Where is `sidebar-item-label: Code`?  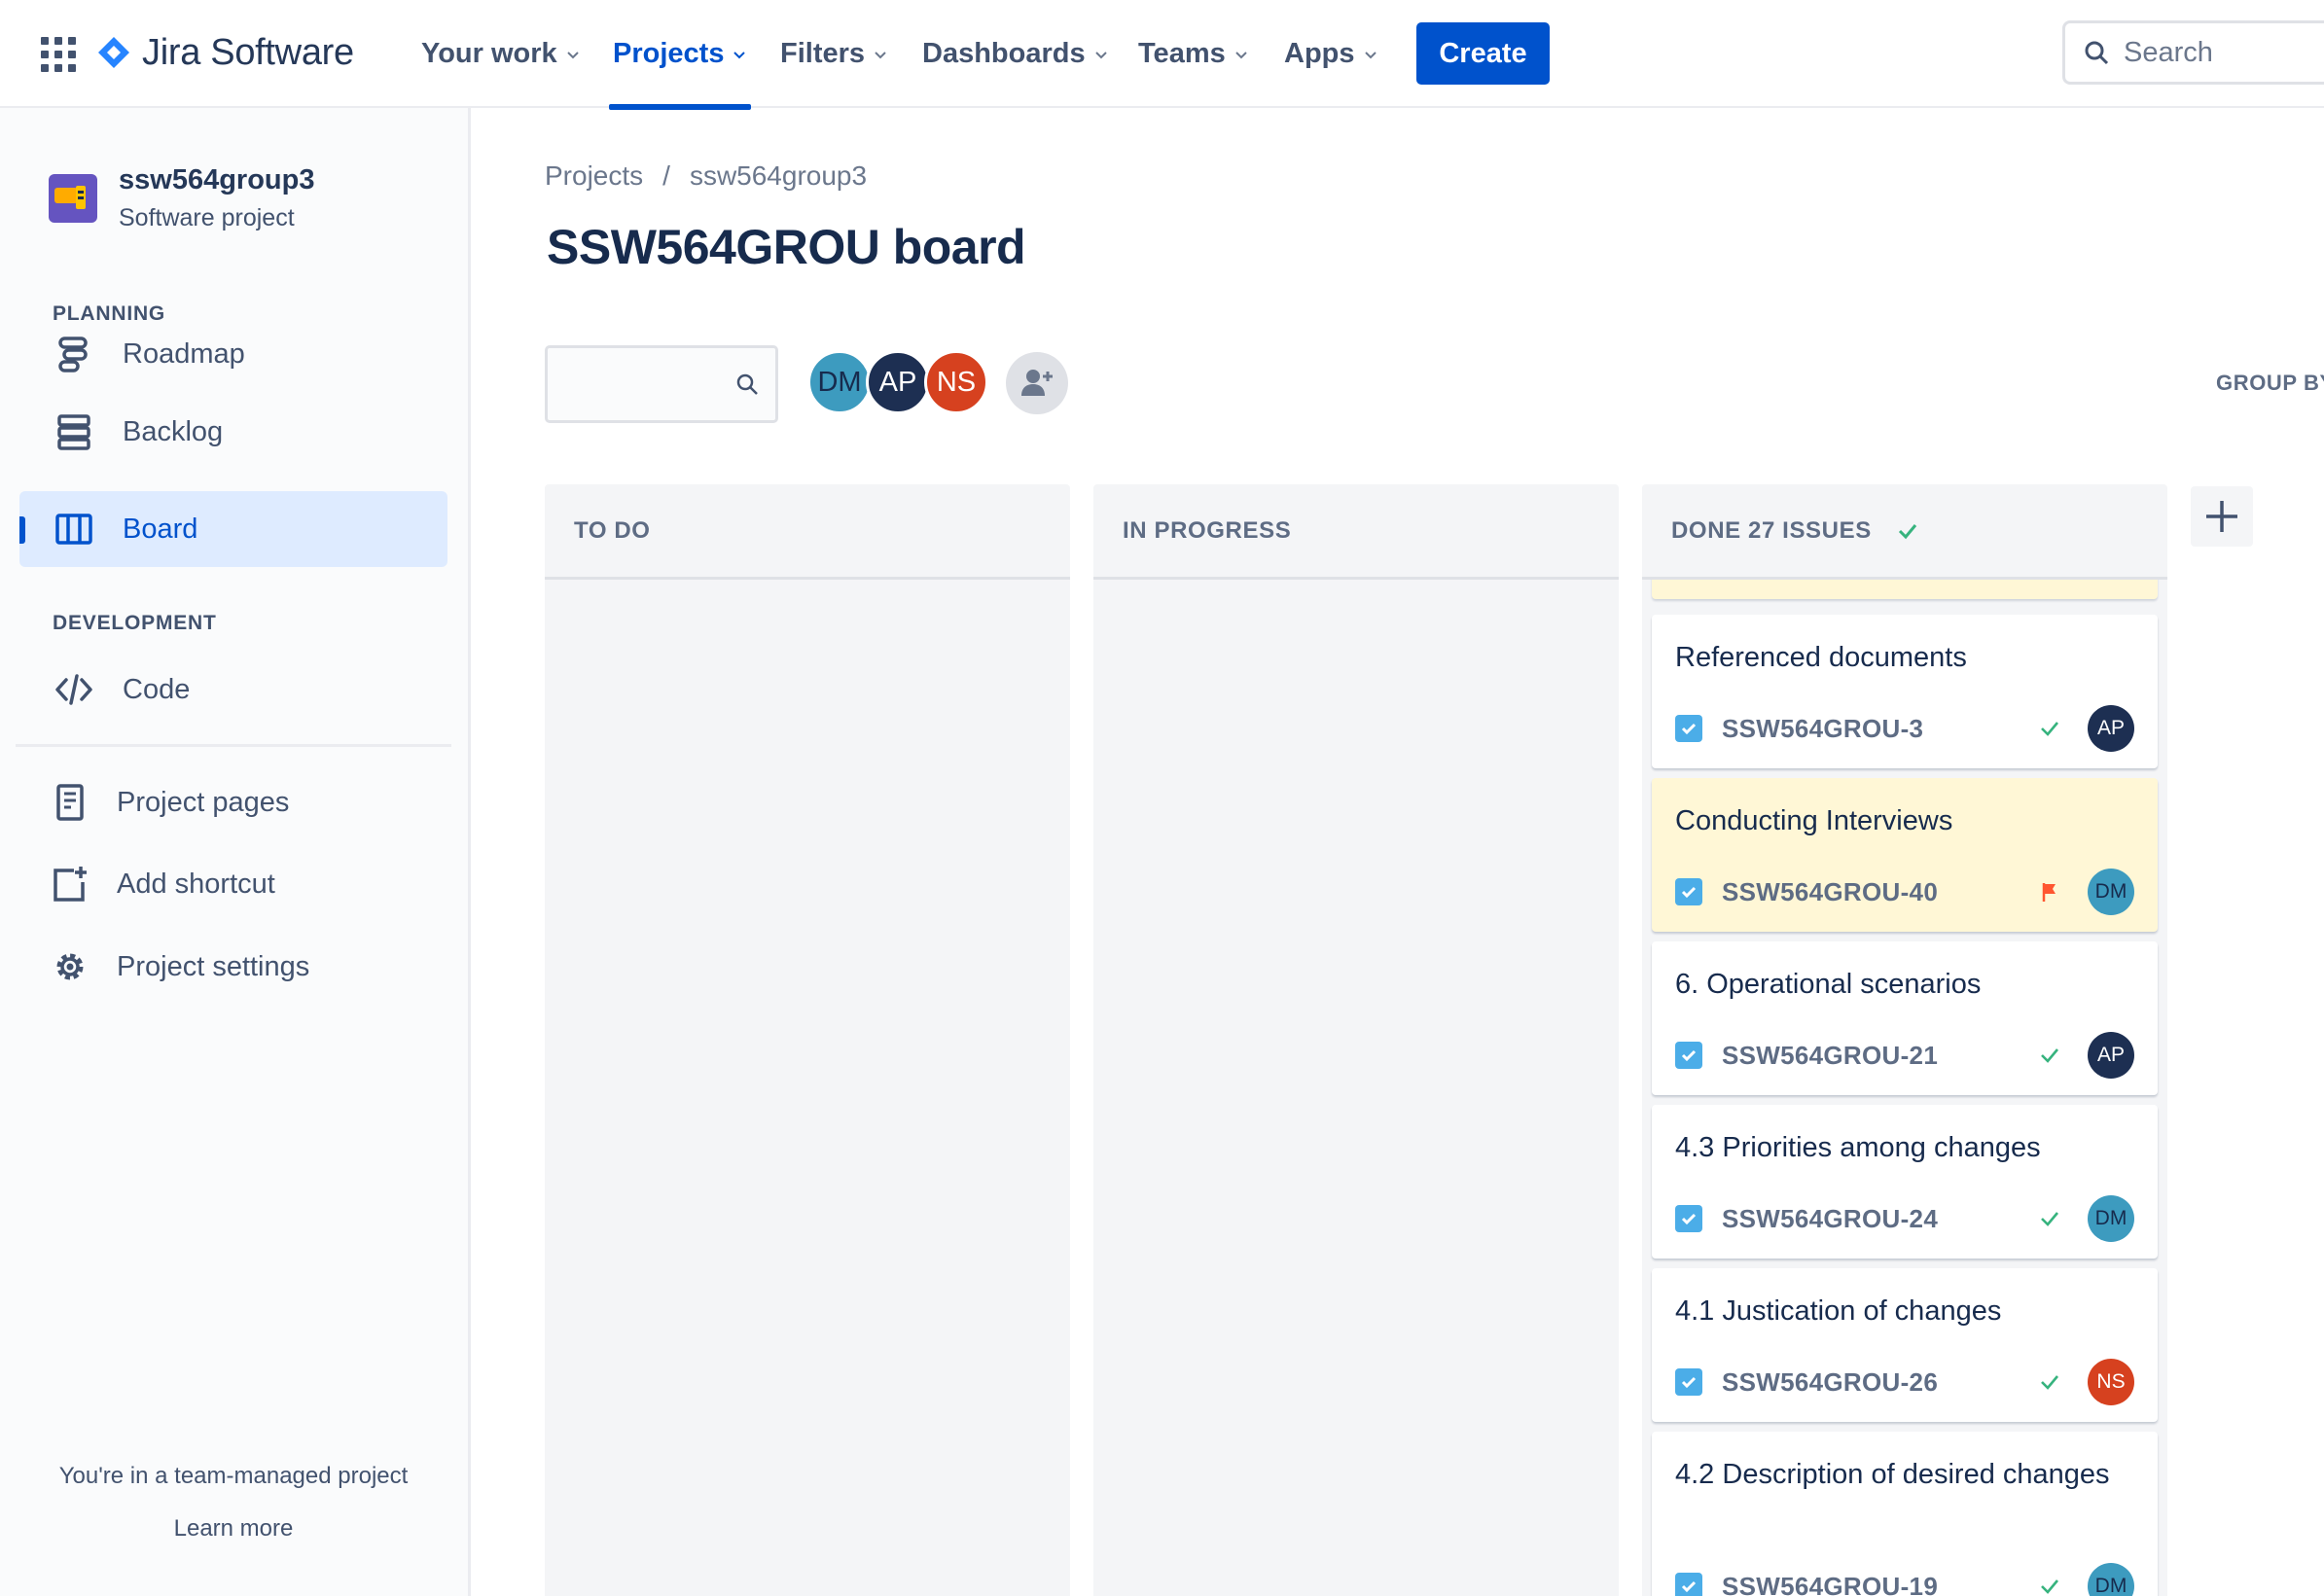
sidebar-item-label: Code is located at coordinates (157, 689).